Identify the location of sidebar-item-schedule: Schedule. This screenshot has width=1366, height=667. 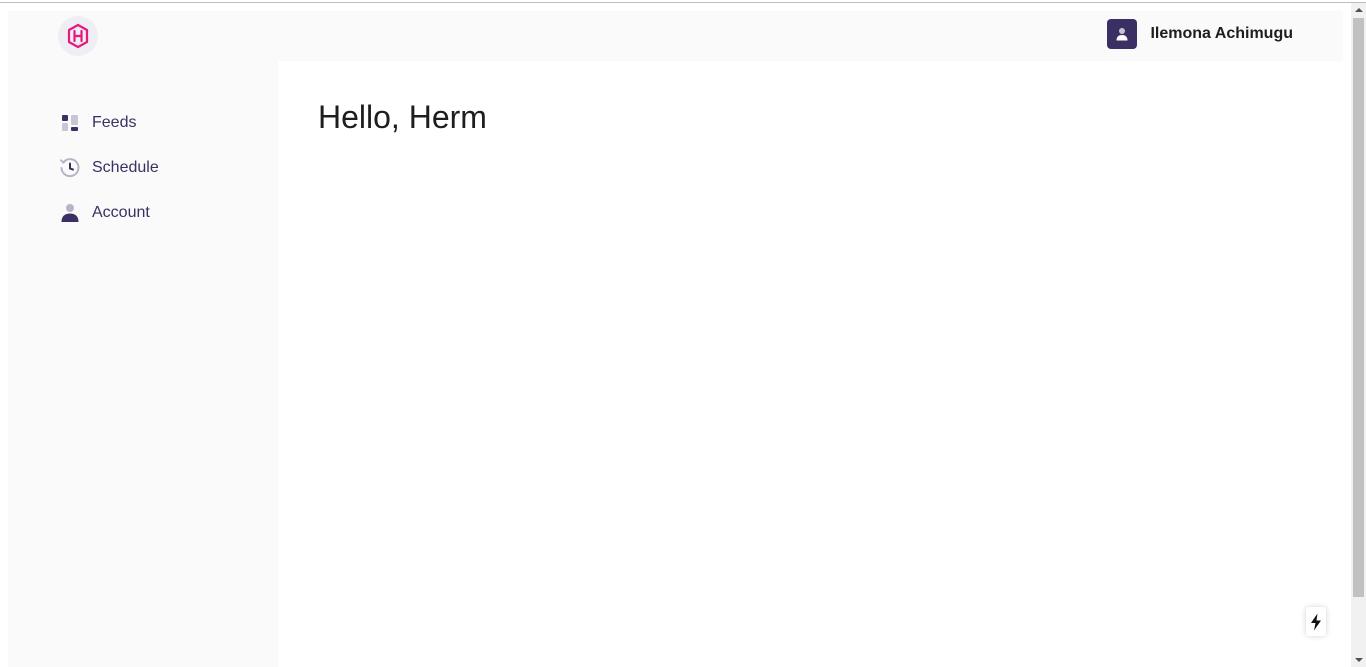
(108, 168).